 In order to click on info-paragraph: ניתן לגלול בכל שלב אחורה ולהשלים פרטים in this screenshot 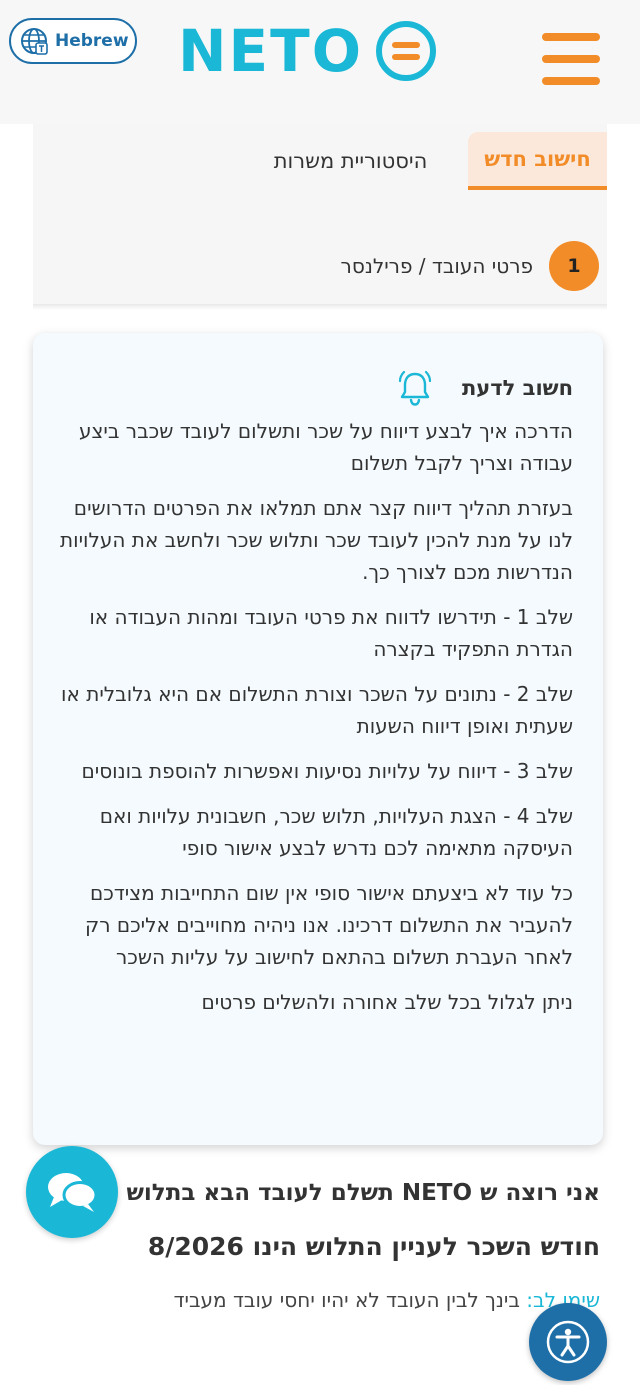, I will do `click(387, 1002)`.